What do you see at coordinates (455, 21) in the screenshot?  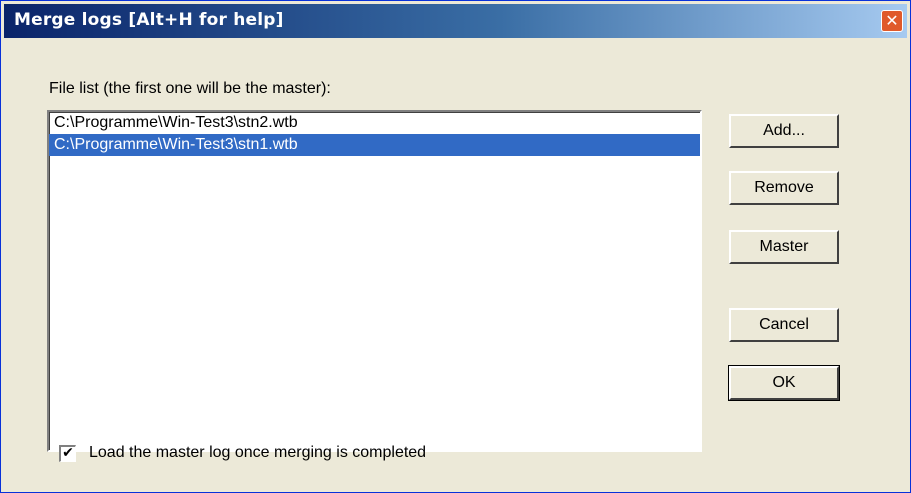 I see `title-bar: Merge logs [Alt+H for help] ✕` at bounding box center [455, 21].